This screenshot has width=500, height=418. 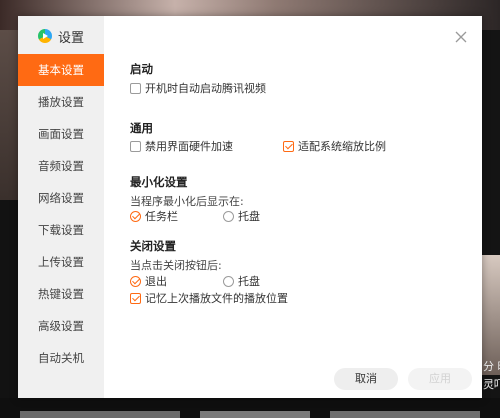 I want to click on cancel-button: 取消, so click(x=366, y=379).